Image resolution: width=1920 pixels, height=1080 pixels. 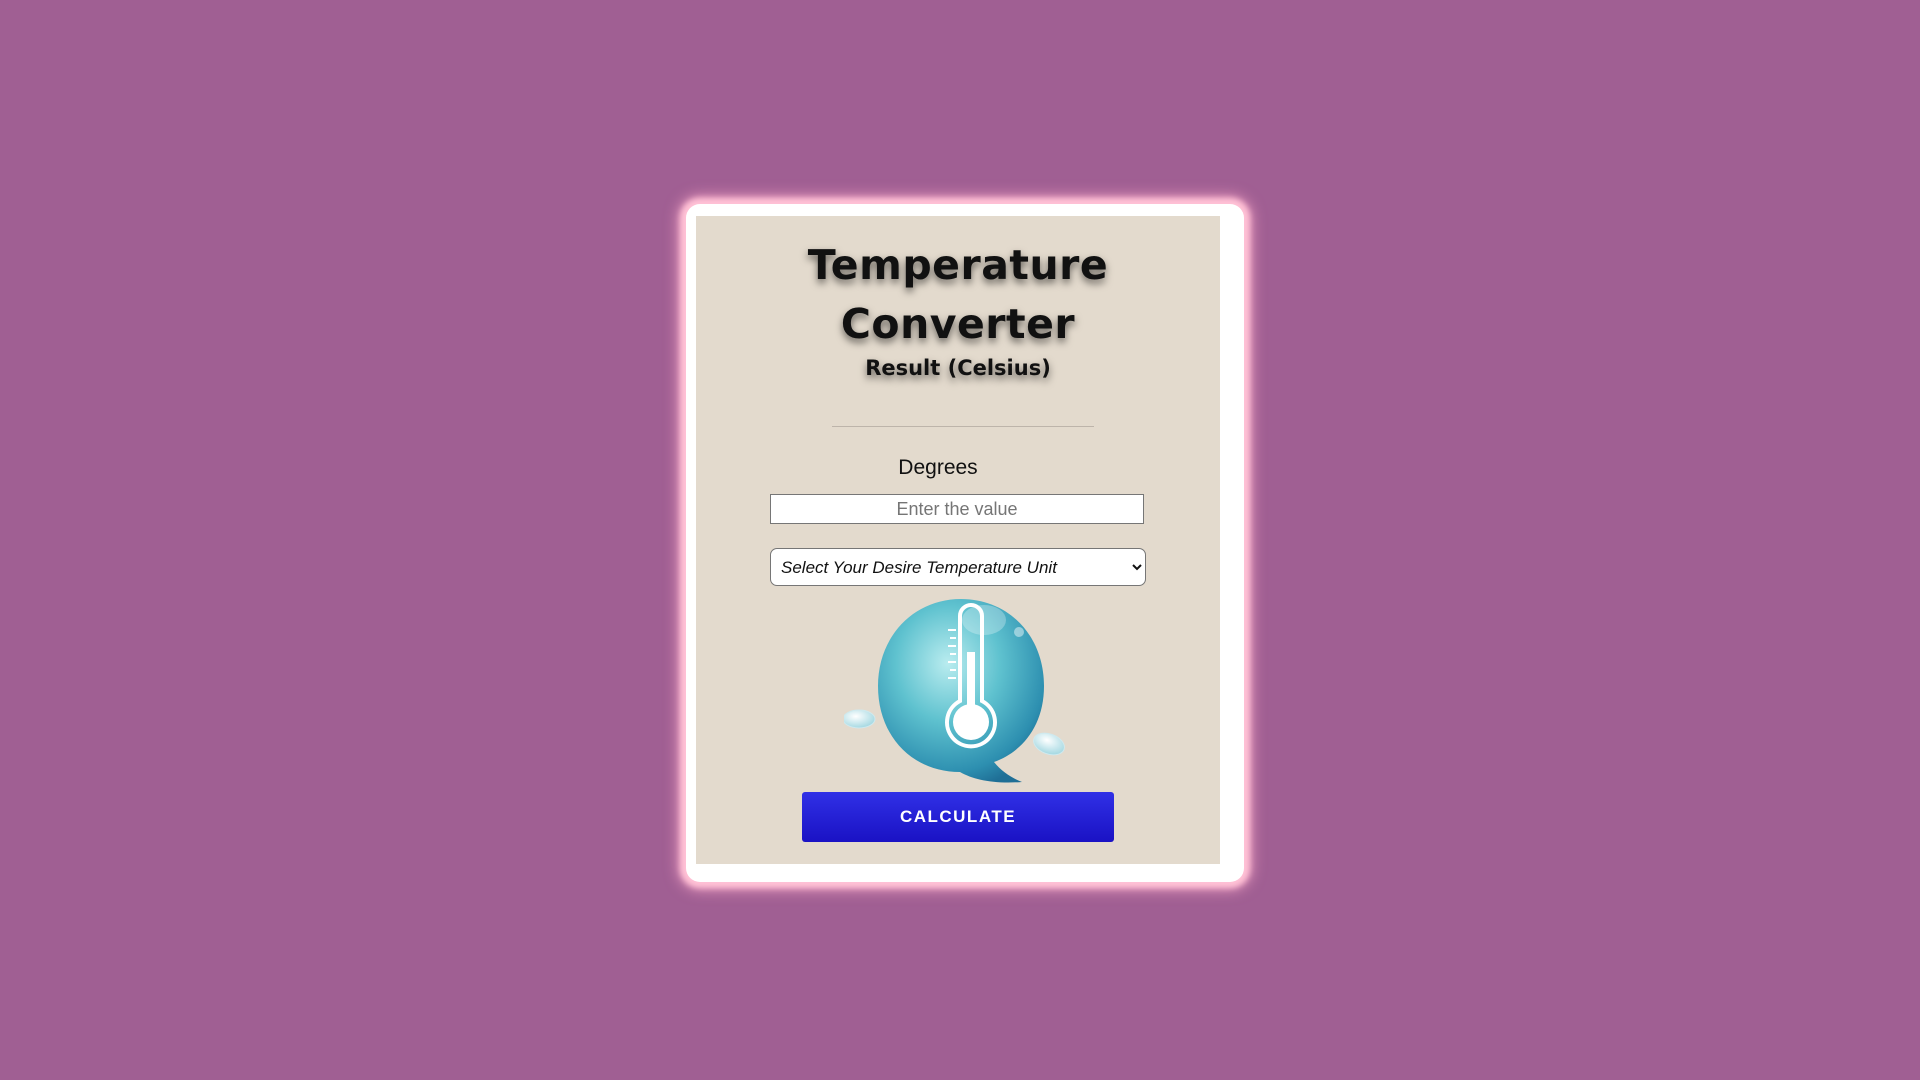 What do you see at coordinates (938, 467) in the screenshot?
I see `degrees-label: Degrees` at bounding box center [938, 467].